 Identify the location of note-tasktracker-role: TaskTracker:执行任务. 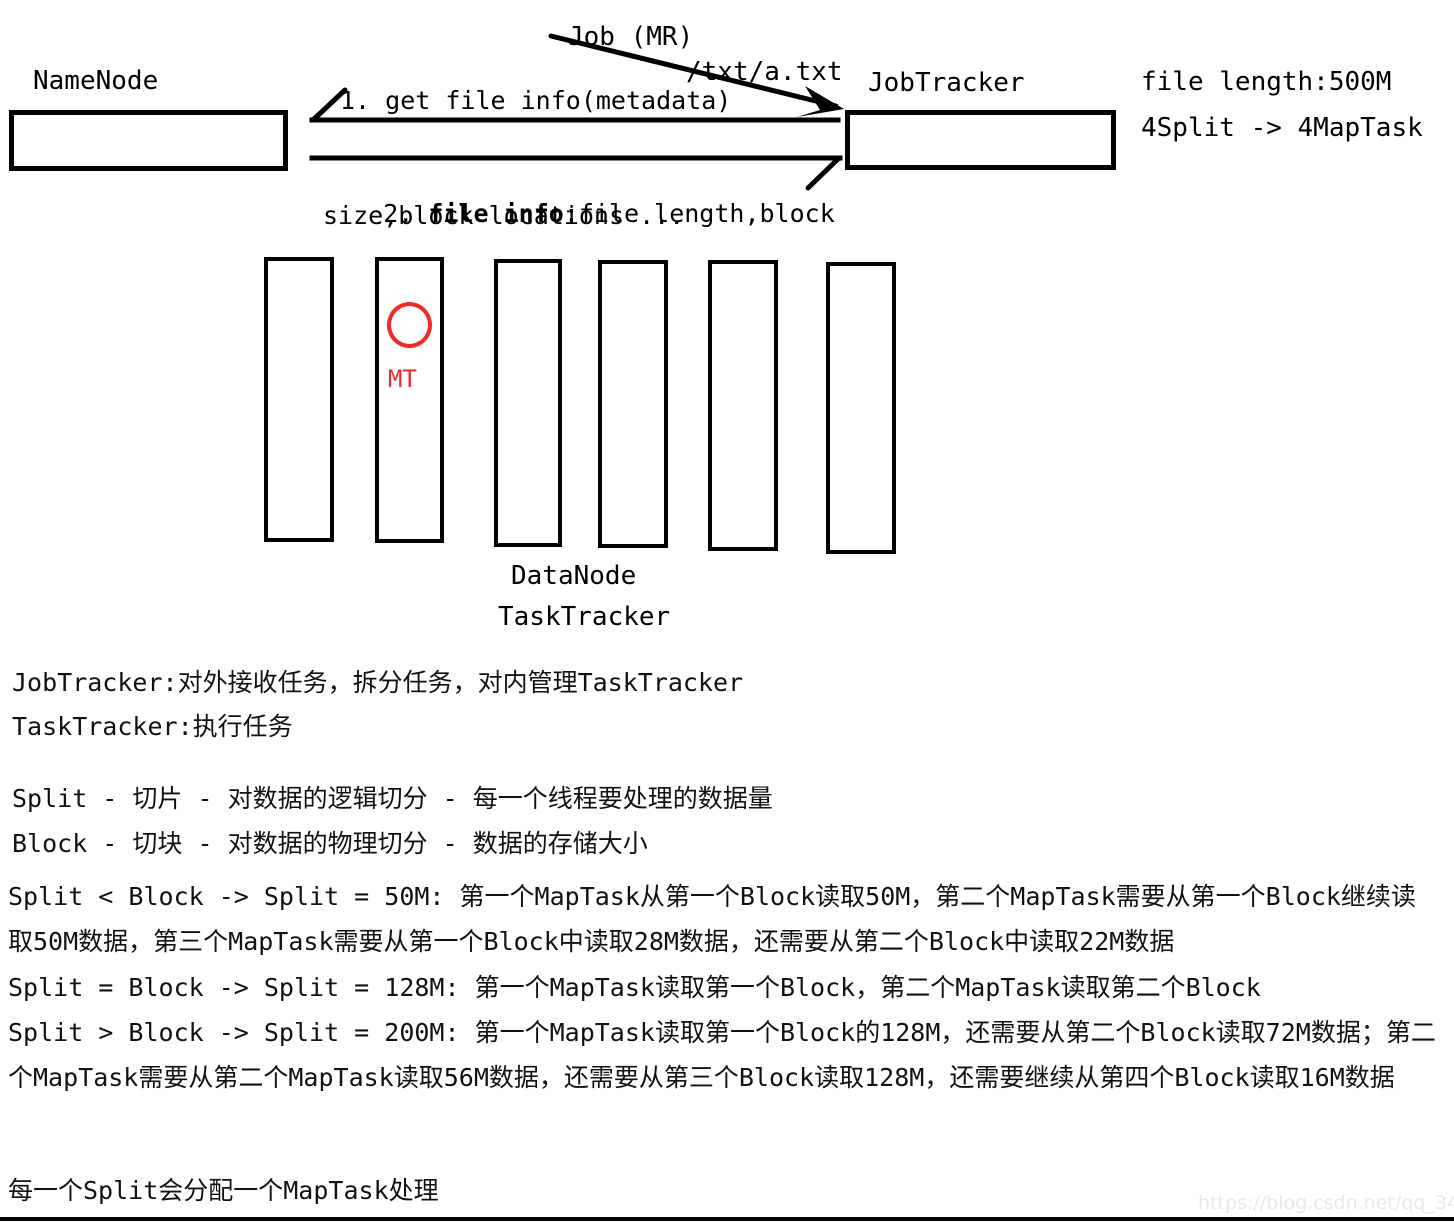
(152, 726).